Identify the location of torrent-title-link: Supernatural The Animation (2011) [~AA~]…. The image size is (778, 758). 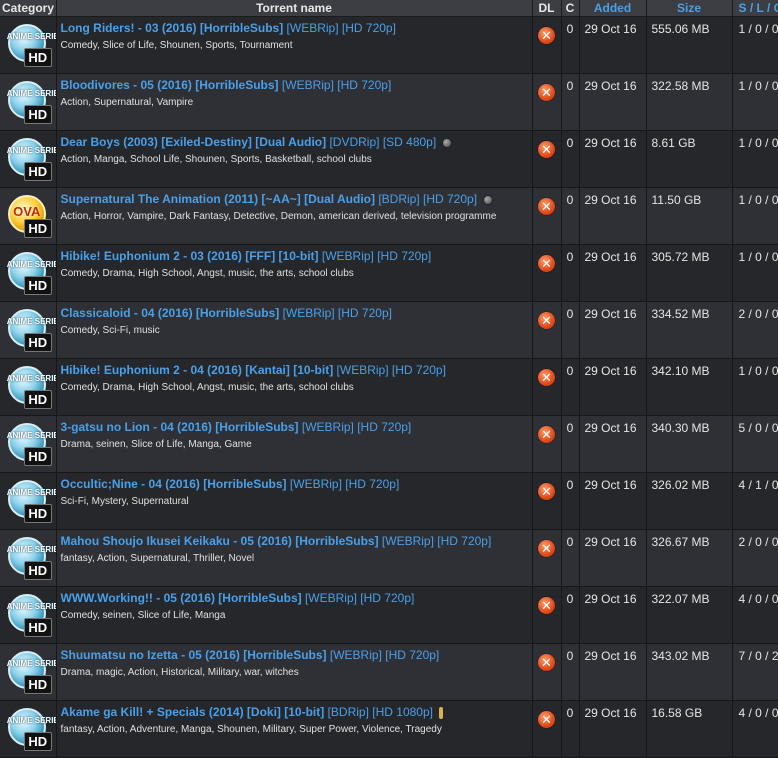
(218, 199).